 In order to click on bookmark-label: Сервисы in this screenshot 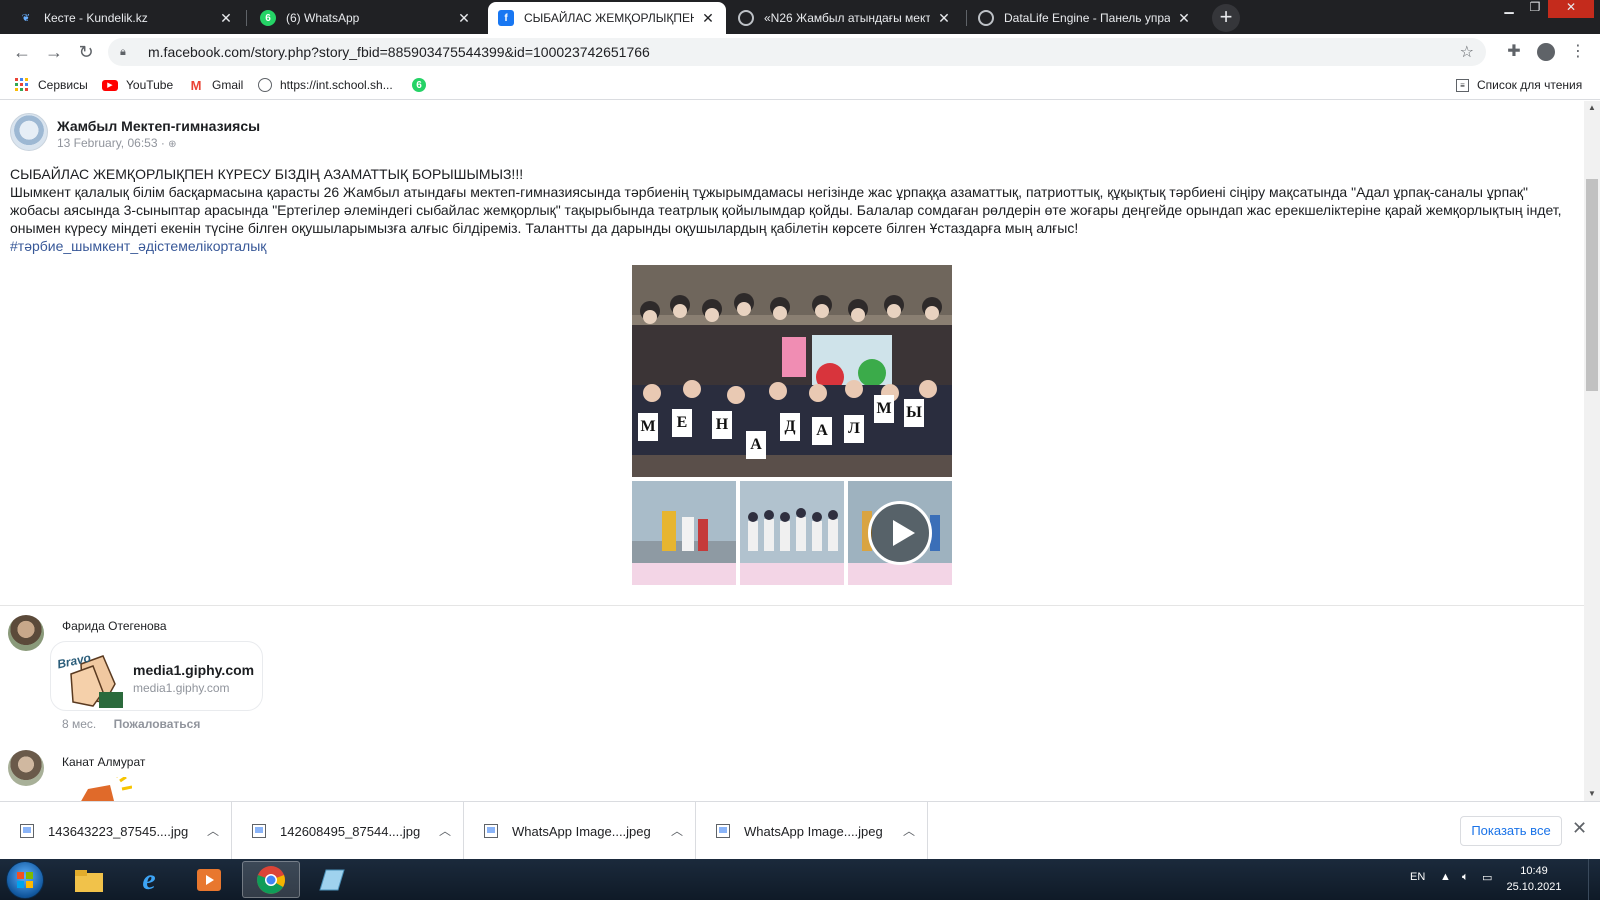, I will do `click(63, 85)`.